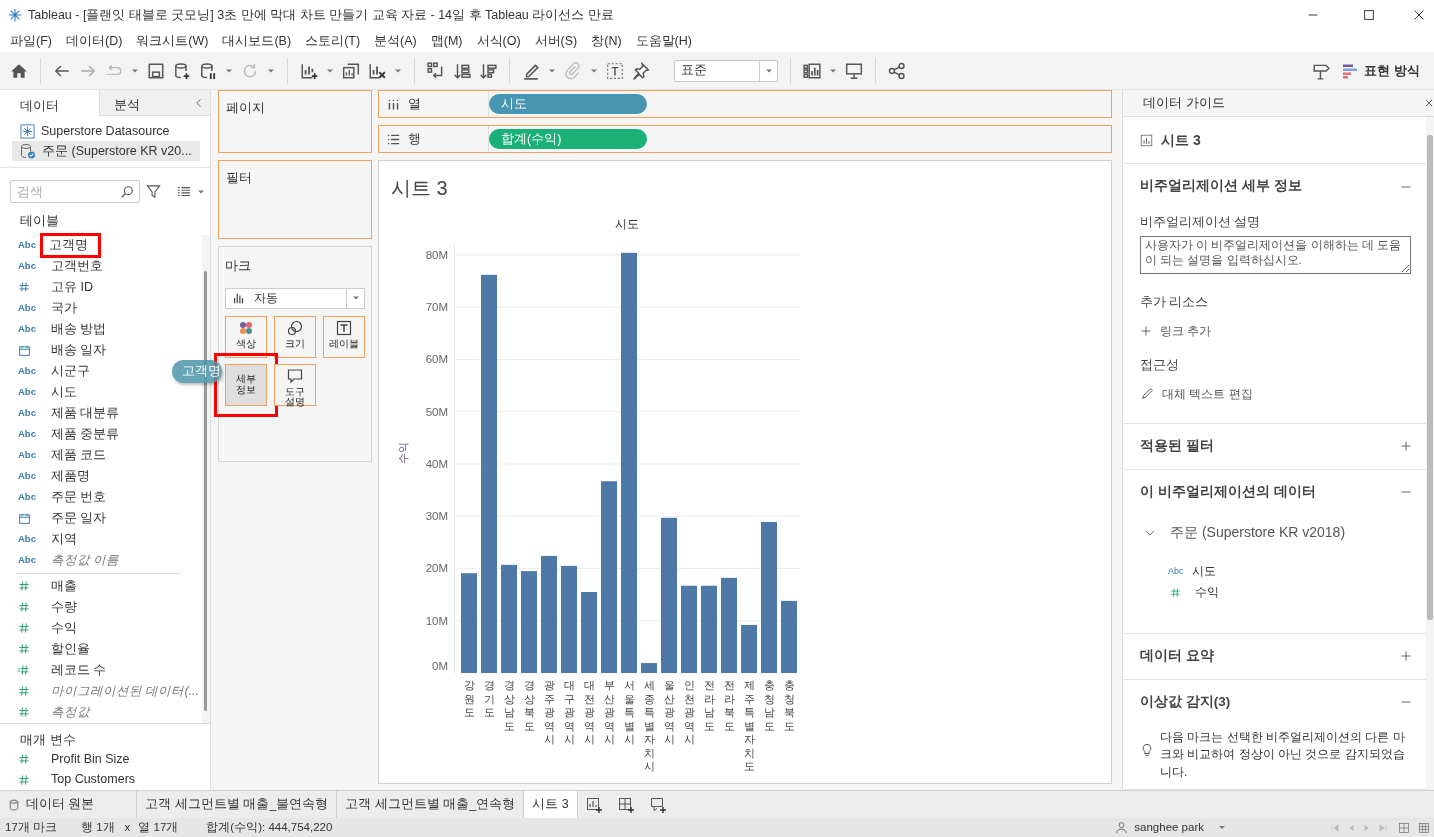 The image size is (1434, 837). I want to click on add-link: 링크 추가, so click(1186, 331).